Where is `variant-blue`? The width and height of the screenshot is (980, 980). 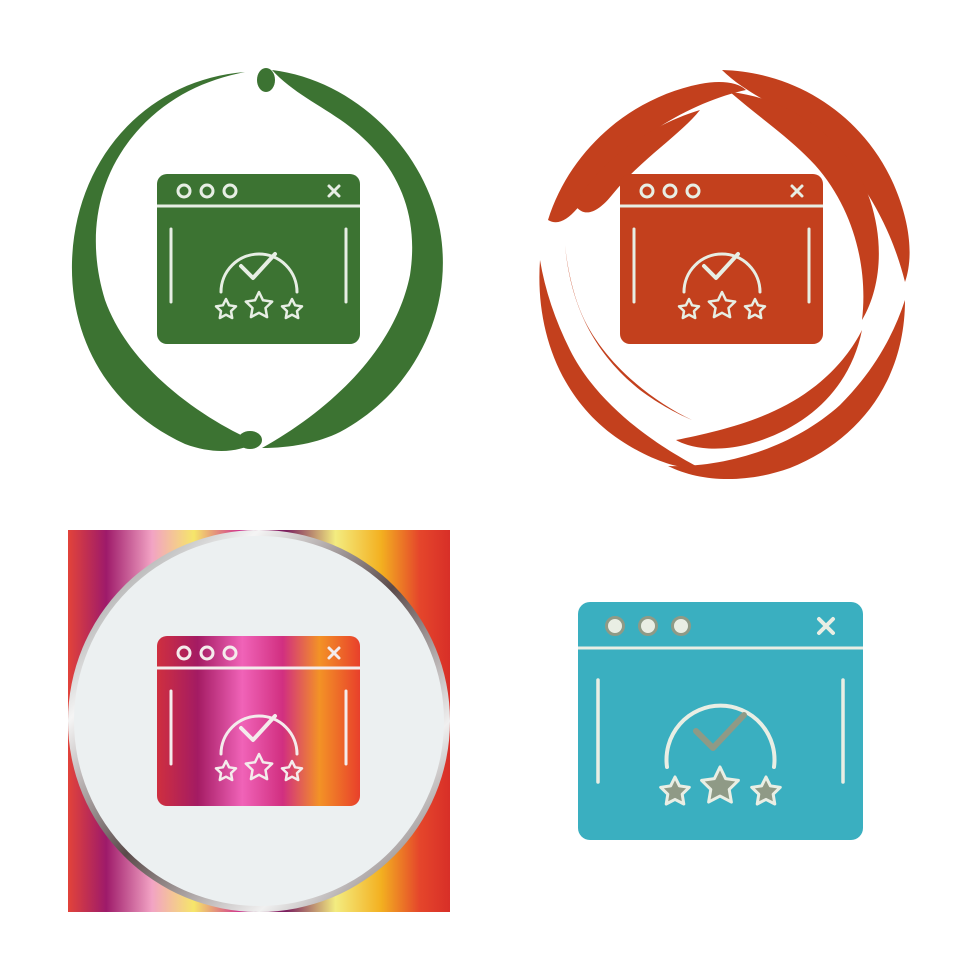 variant-blue is located at coordinates (720, 721).